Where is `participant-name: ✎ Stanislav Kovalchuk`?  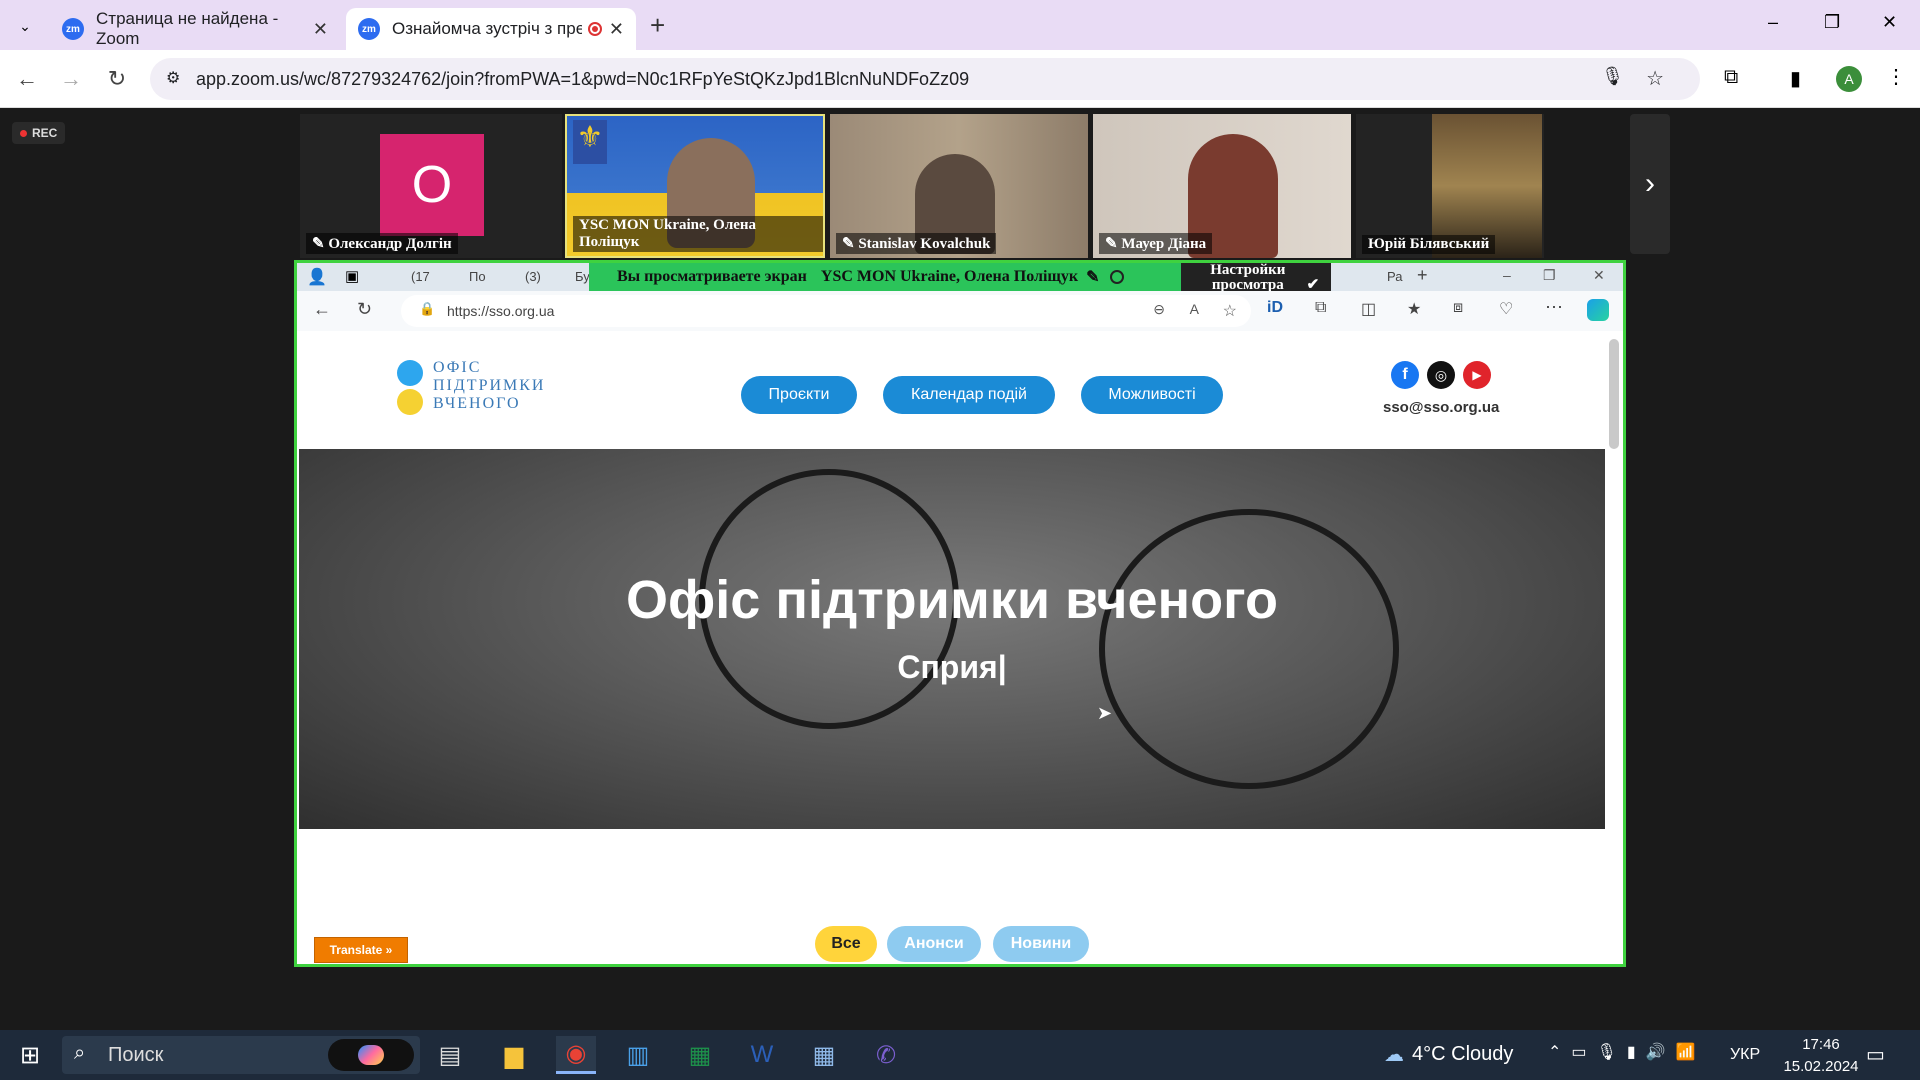 participant-name: ✎ Stanislav Kovalchuk is located at coordinates (916, 243).